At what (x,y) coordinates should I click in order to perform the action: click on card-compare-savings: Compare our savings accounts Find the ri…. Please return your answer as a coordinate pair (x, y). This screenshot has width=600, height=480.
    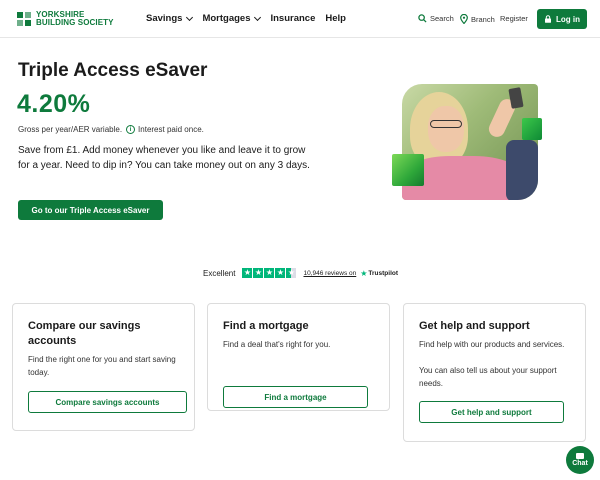
    Looking at the image, I should click on (103, 367).